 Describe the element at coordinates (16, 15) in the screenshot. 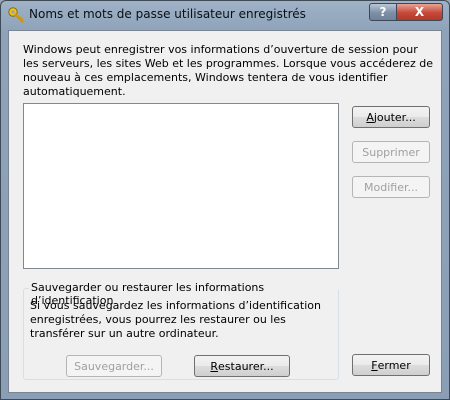

I see `key-icon` at that location.